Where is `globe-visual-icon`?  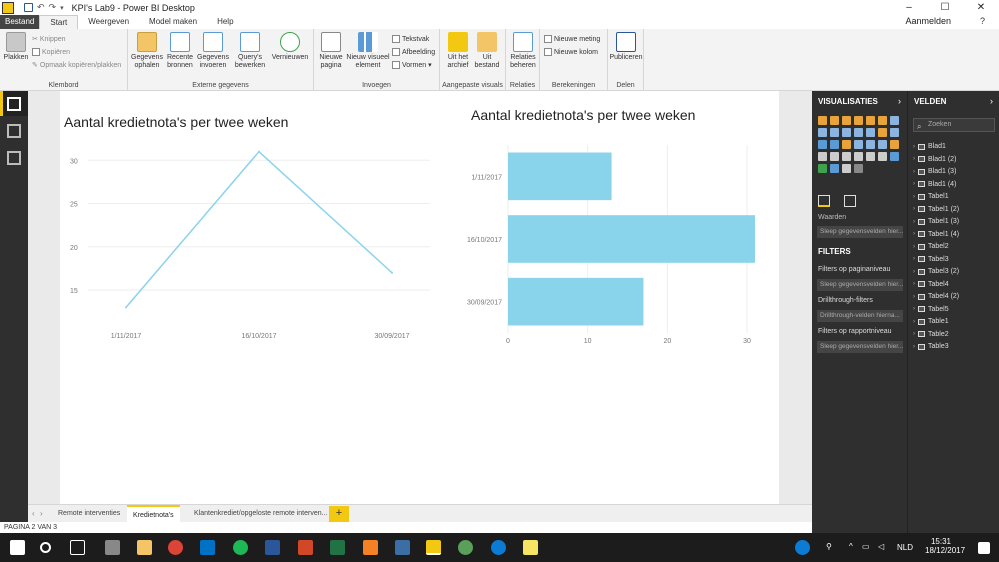
globe-visual-icon is located at coordinates (834, 168).